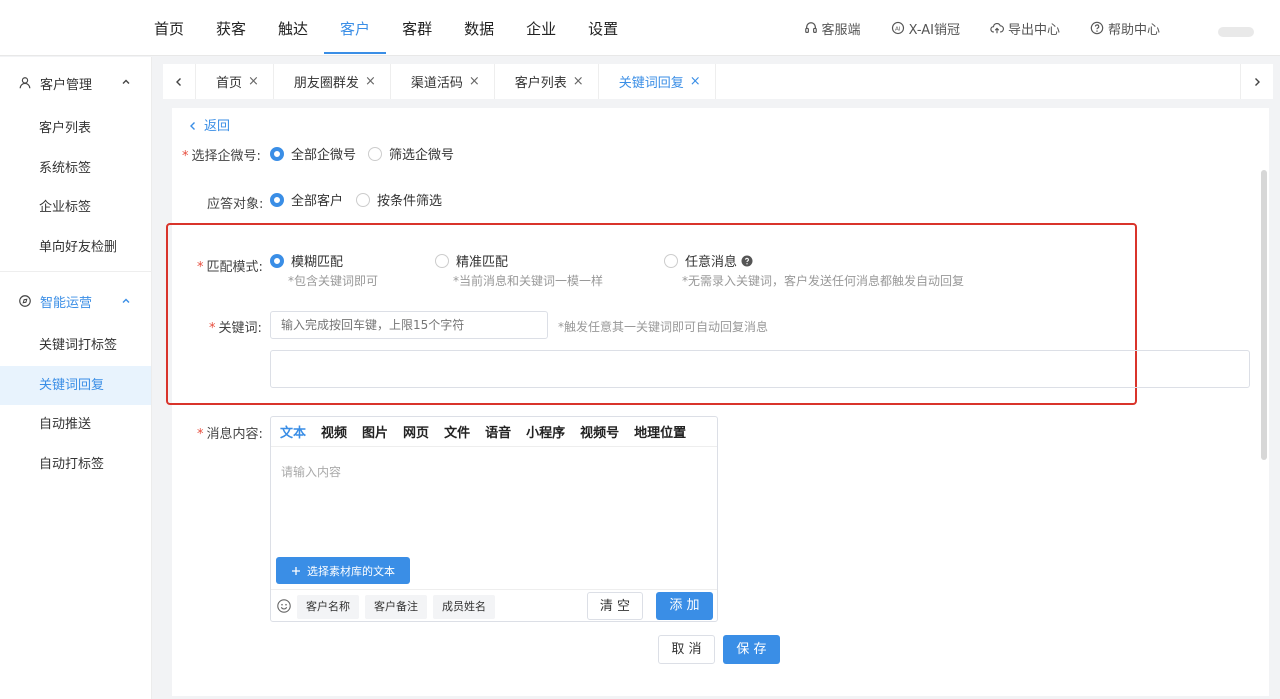 The height and width of the screenshot is (699, 1280). Describe the element at coordinates (660, 431) in the screenshot. I see `msg-tab-location: 地理位置` at that location.